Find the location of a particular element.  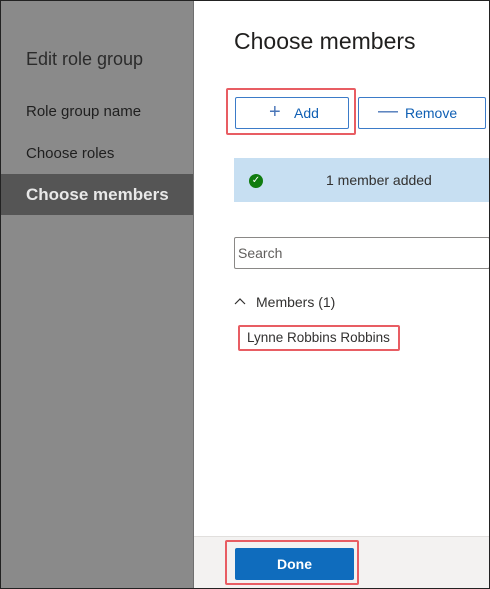

minus-icon: — is located at coordinates (388, 111).